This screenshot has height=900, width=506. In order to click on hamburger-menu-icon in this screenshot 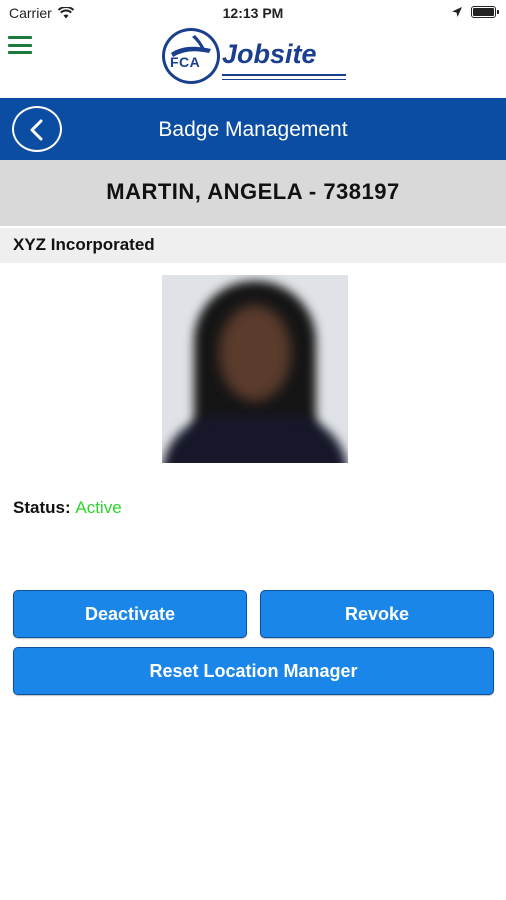, I will do `click(20, 45)`.